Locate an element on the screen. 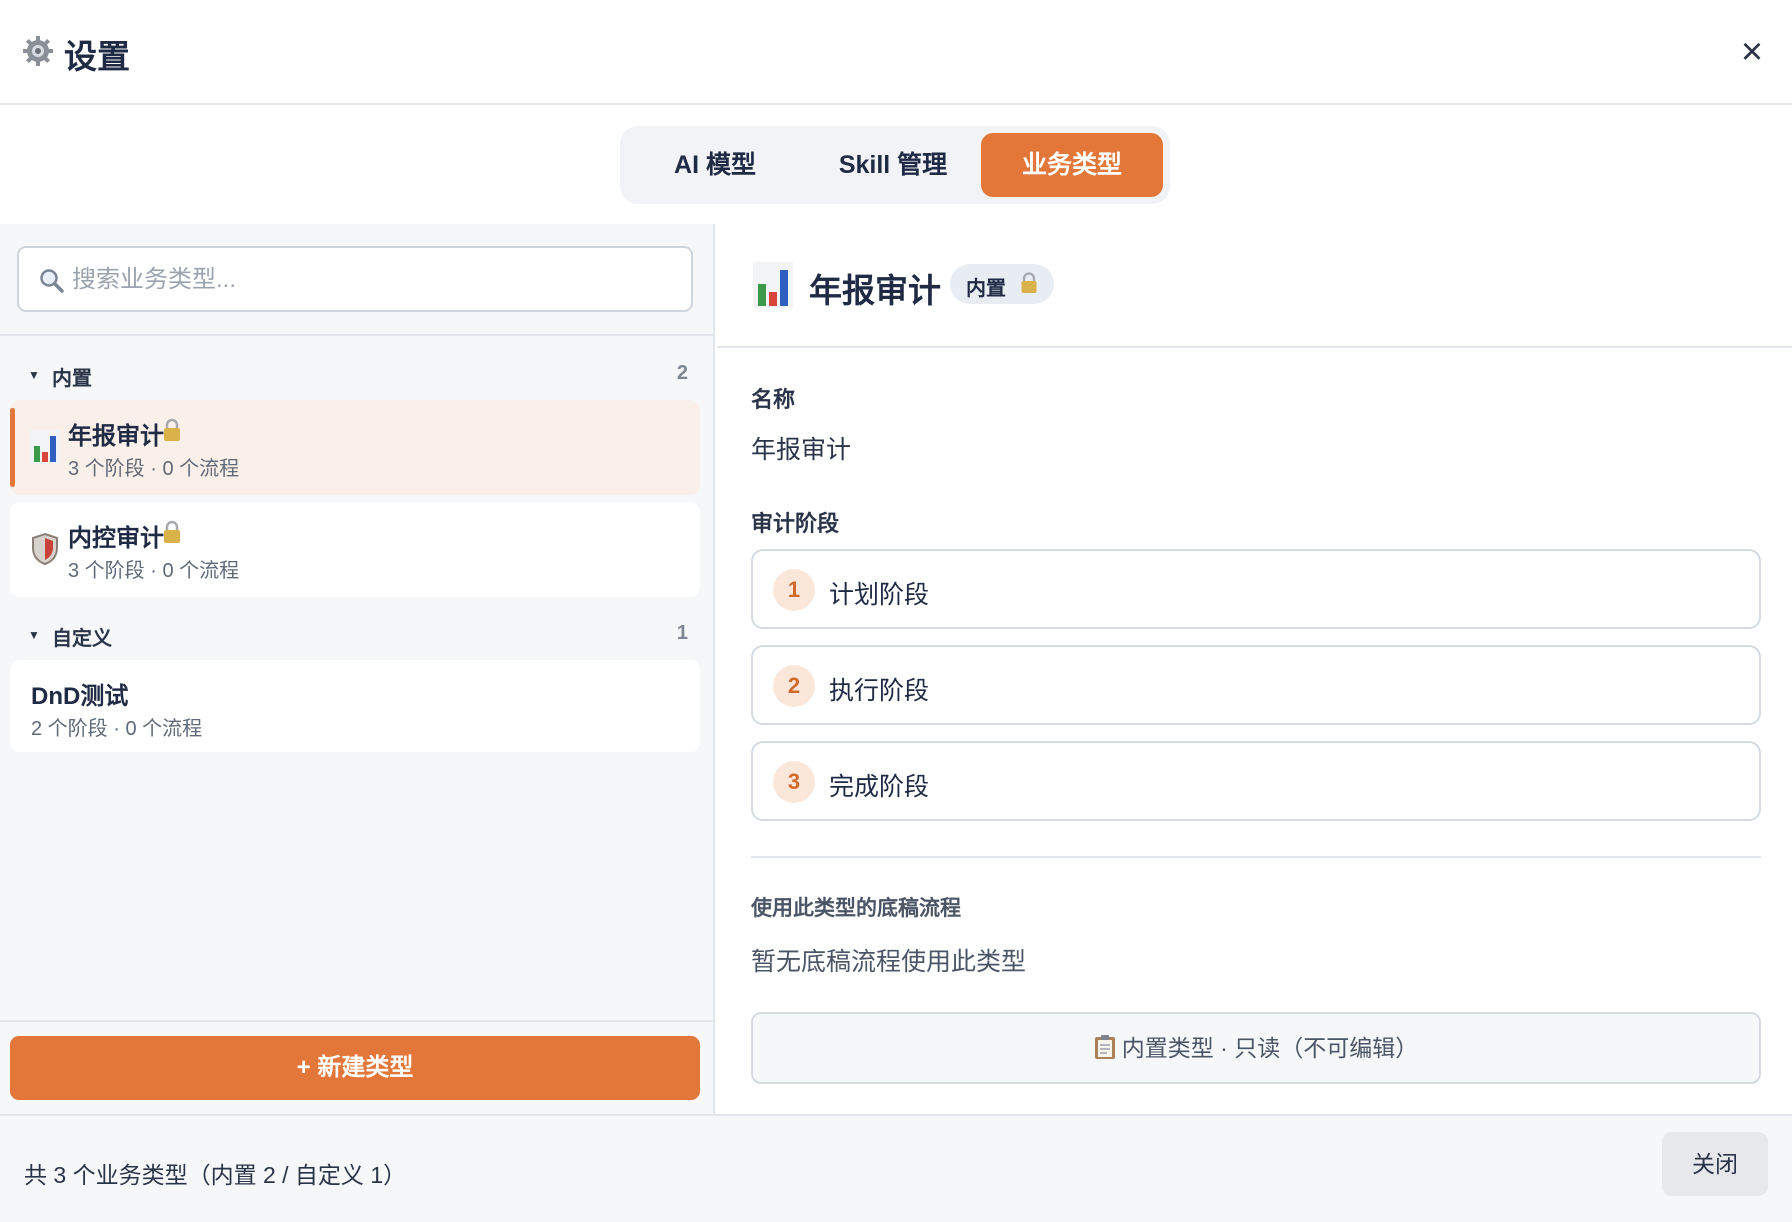 The image size is (1792, 1222). stage-name: 计划阶段 is located at coordinates (879, 595).